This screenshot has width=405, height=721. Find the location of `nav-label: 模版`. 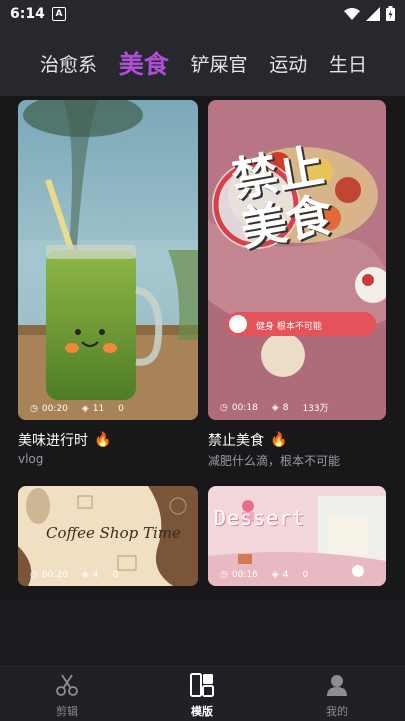

nav-label: 模版 is located at coordinates (202, 711).